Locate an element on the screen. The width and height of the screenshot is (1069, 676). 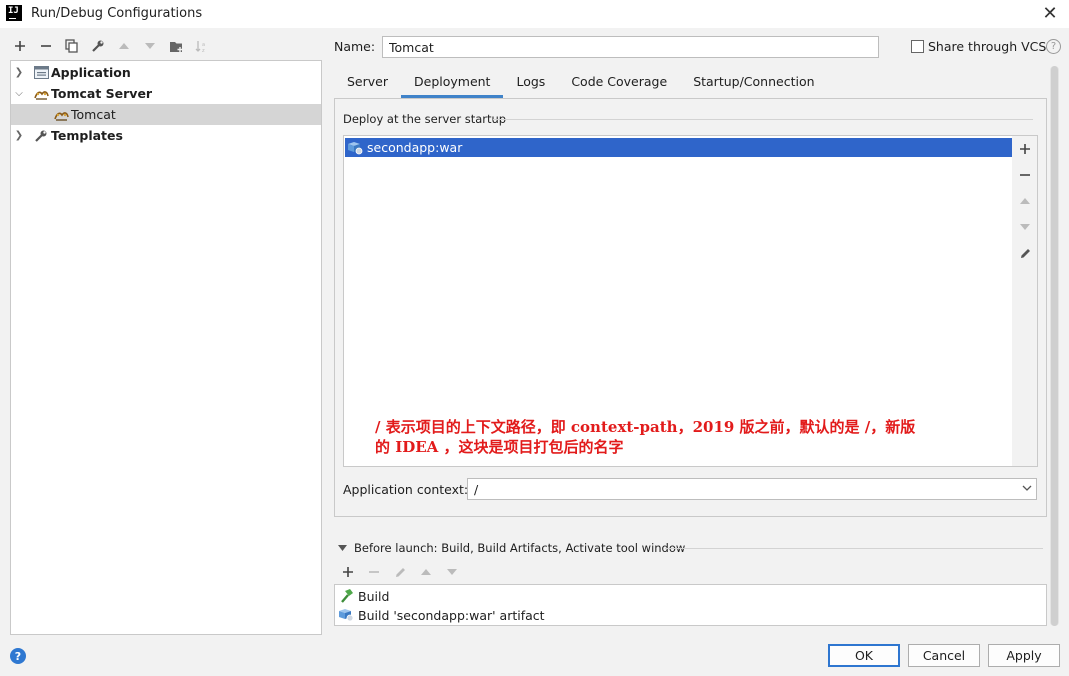
list-item-label: Build 'secondapp:war' artifact is located at coordinates (451, 615).